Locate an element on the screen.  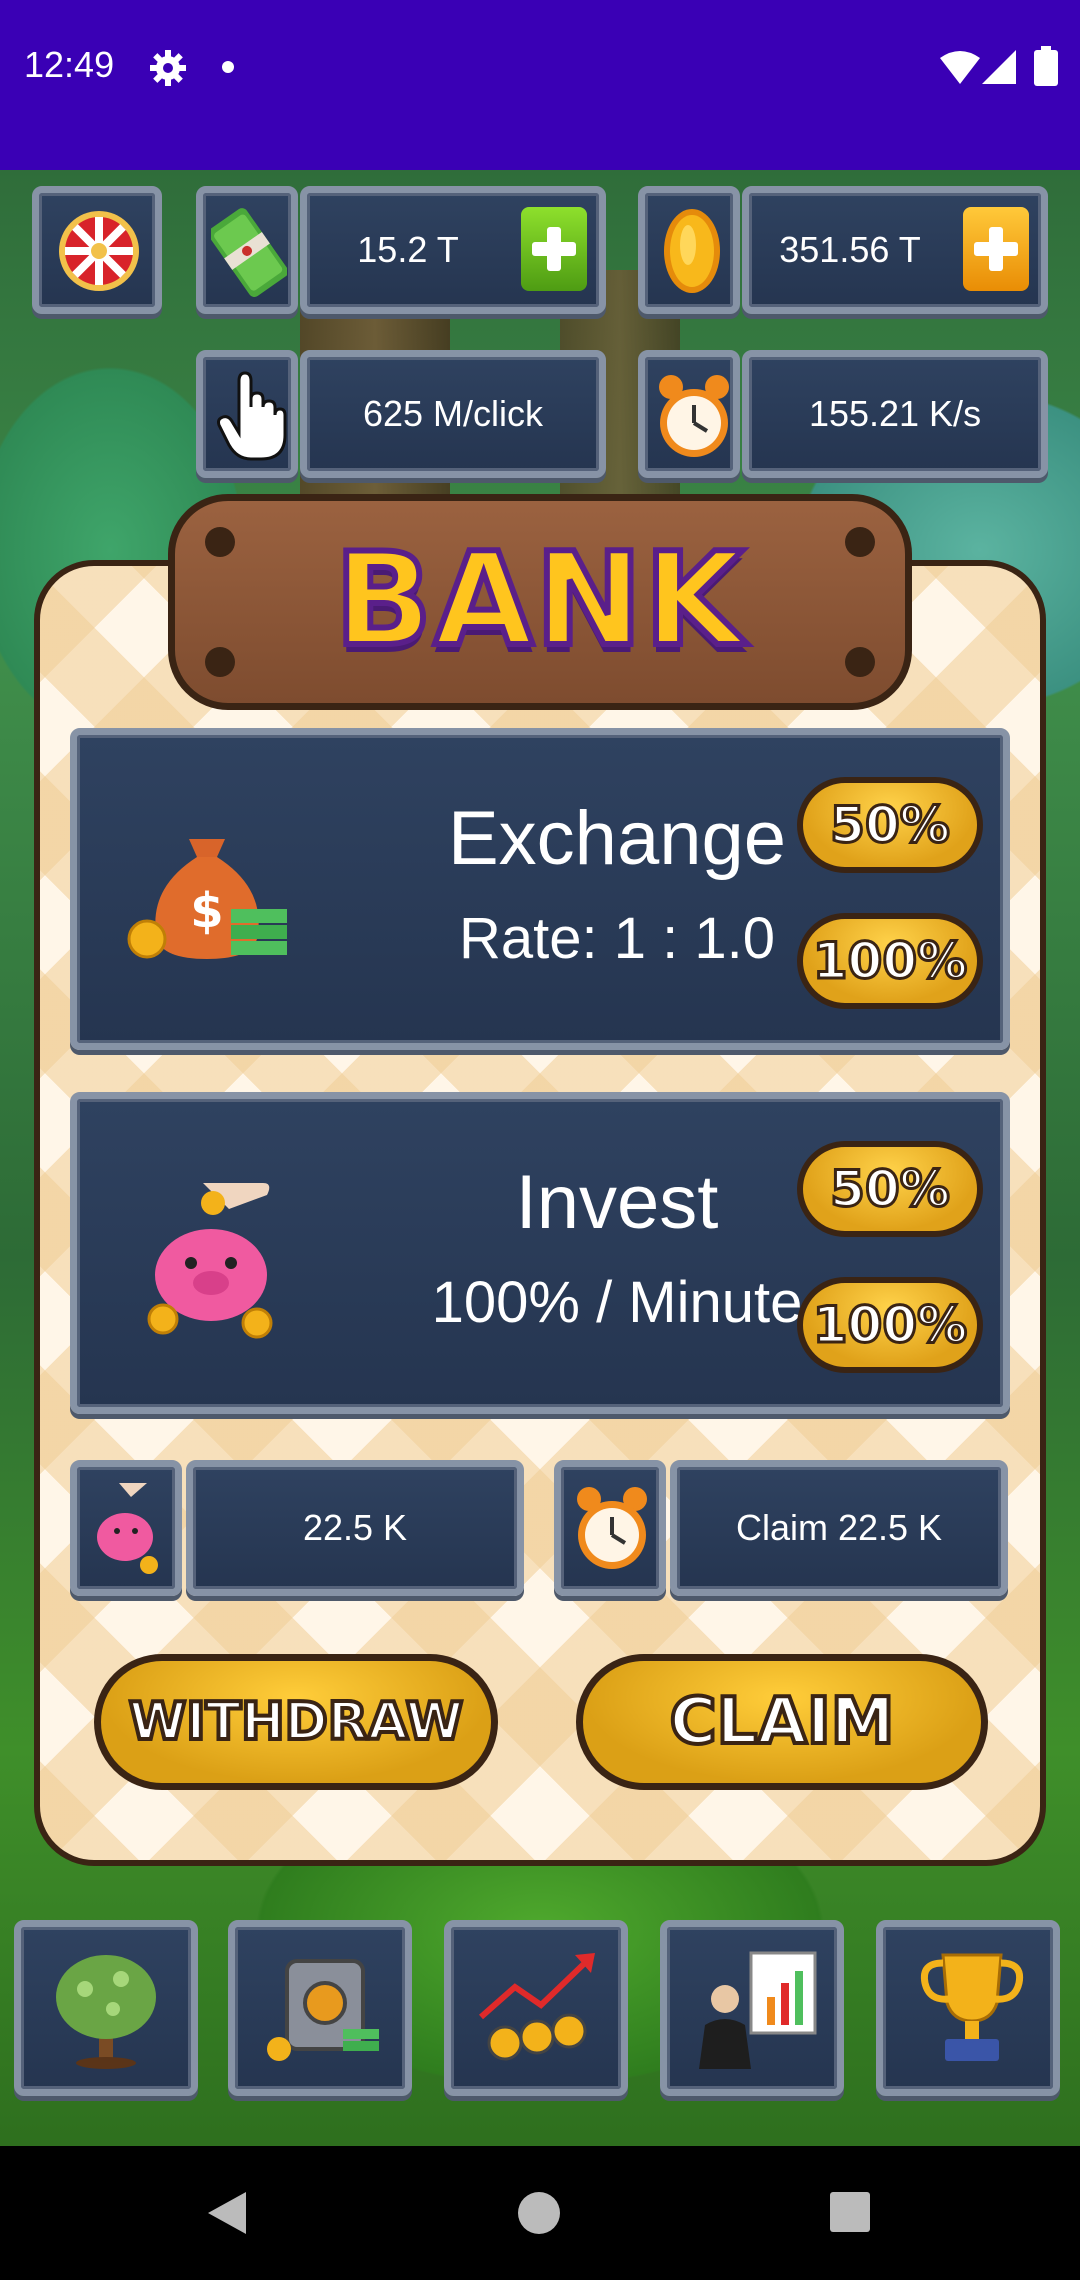
add-cash-button is located at coordinates (554, 249).